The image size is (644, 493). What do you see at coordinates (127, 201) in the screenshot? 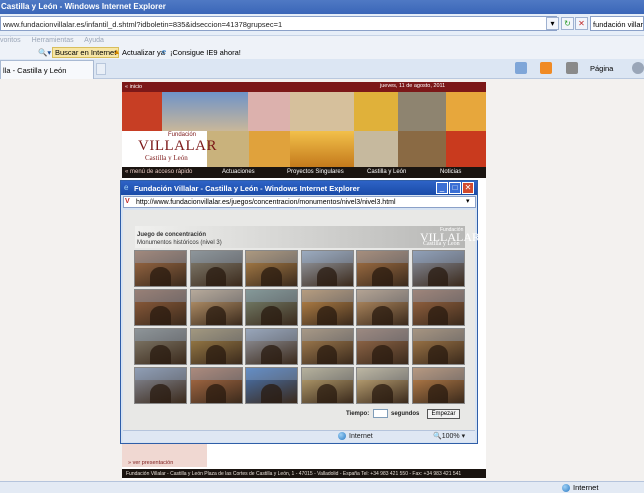
I see `page-icon: V` at bounding box center [127, 201].